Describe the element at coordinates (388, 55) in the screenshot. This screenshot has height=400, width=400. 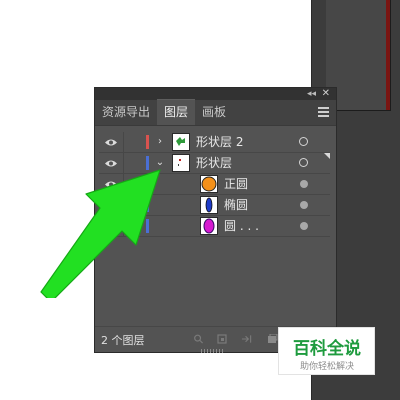
I see `artboard-red-edge` at that location.